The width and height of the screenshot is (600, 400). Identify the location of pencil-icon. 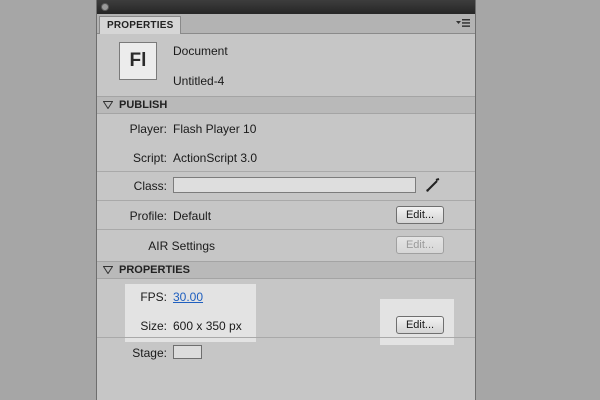
(433, 185).